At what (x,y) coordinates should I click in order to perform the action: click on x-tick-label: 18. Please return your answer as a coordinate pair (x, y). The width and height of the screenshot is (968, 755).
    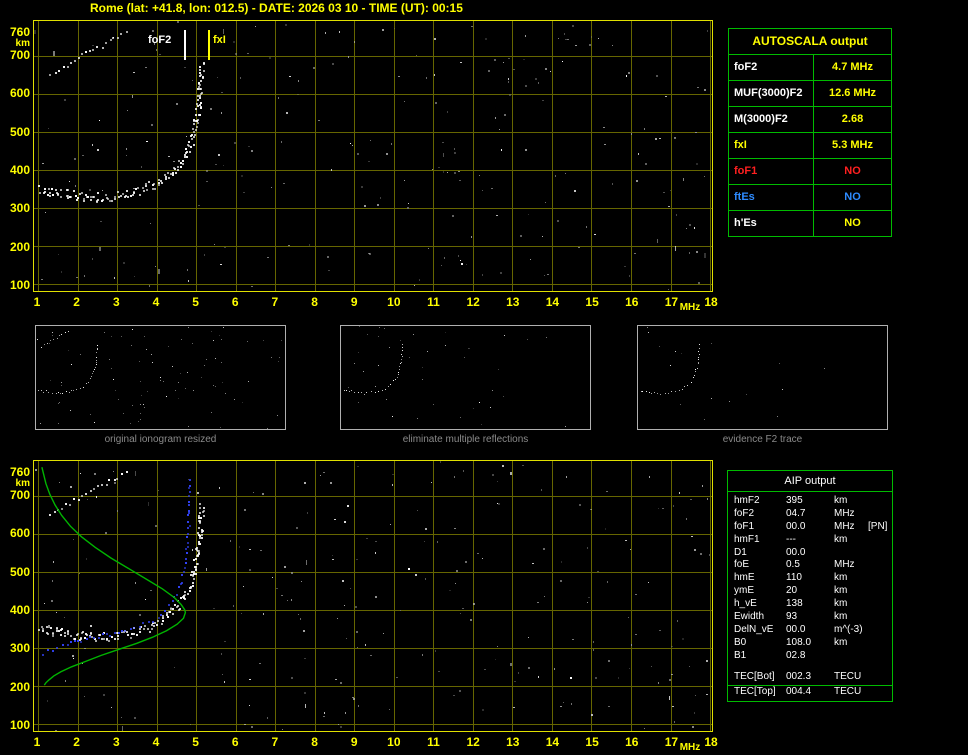
    Looking at the image, I should click on (711, 302).